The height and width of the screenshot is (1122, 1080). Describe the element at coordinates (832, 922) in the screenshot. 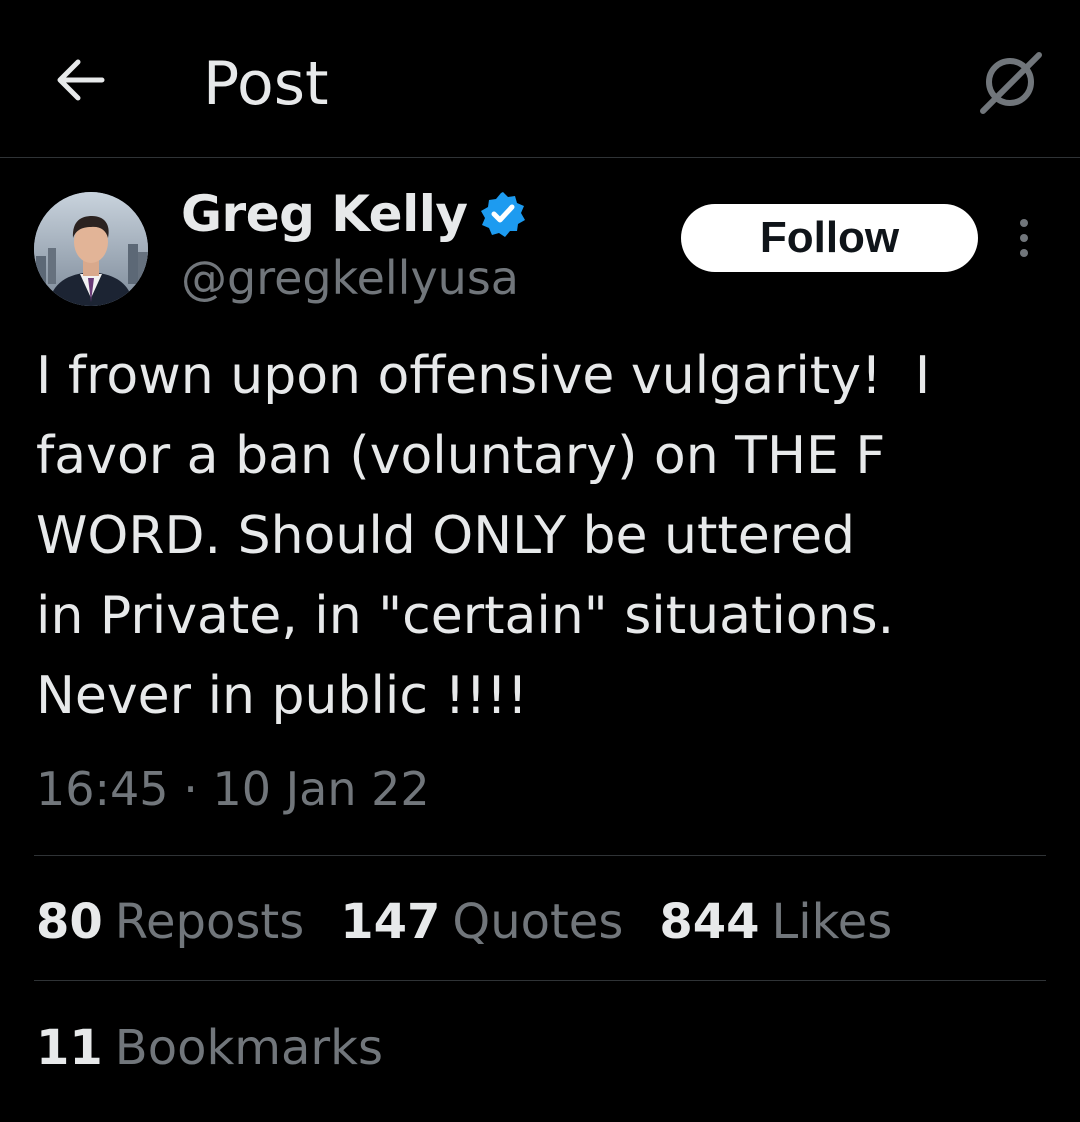

I see `likes-label: Likes` at that location.